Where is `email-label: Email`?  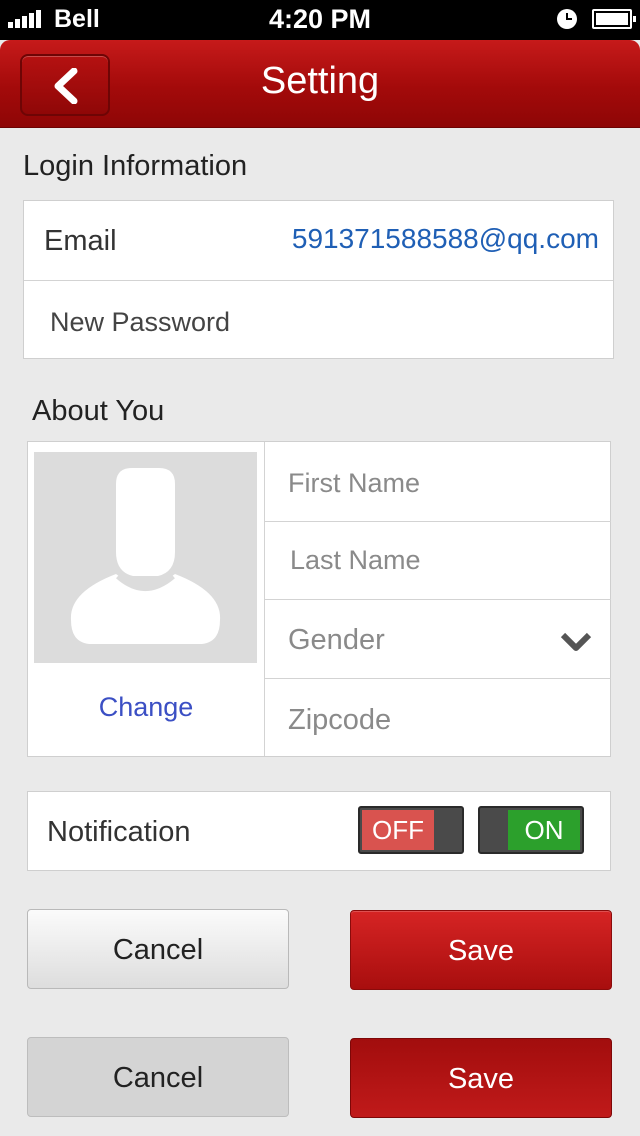 email-label: Email is located at coordinates (80, 241).